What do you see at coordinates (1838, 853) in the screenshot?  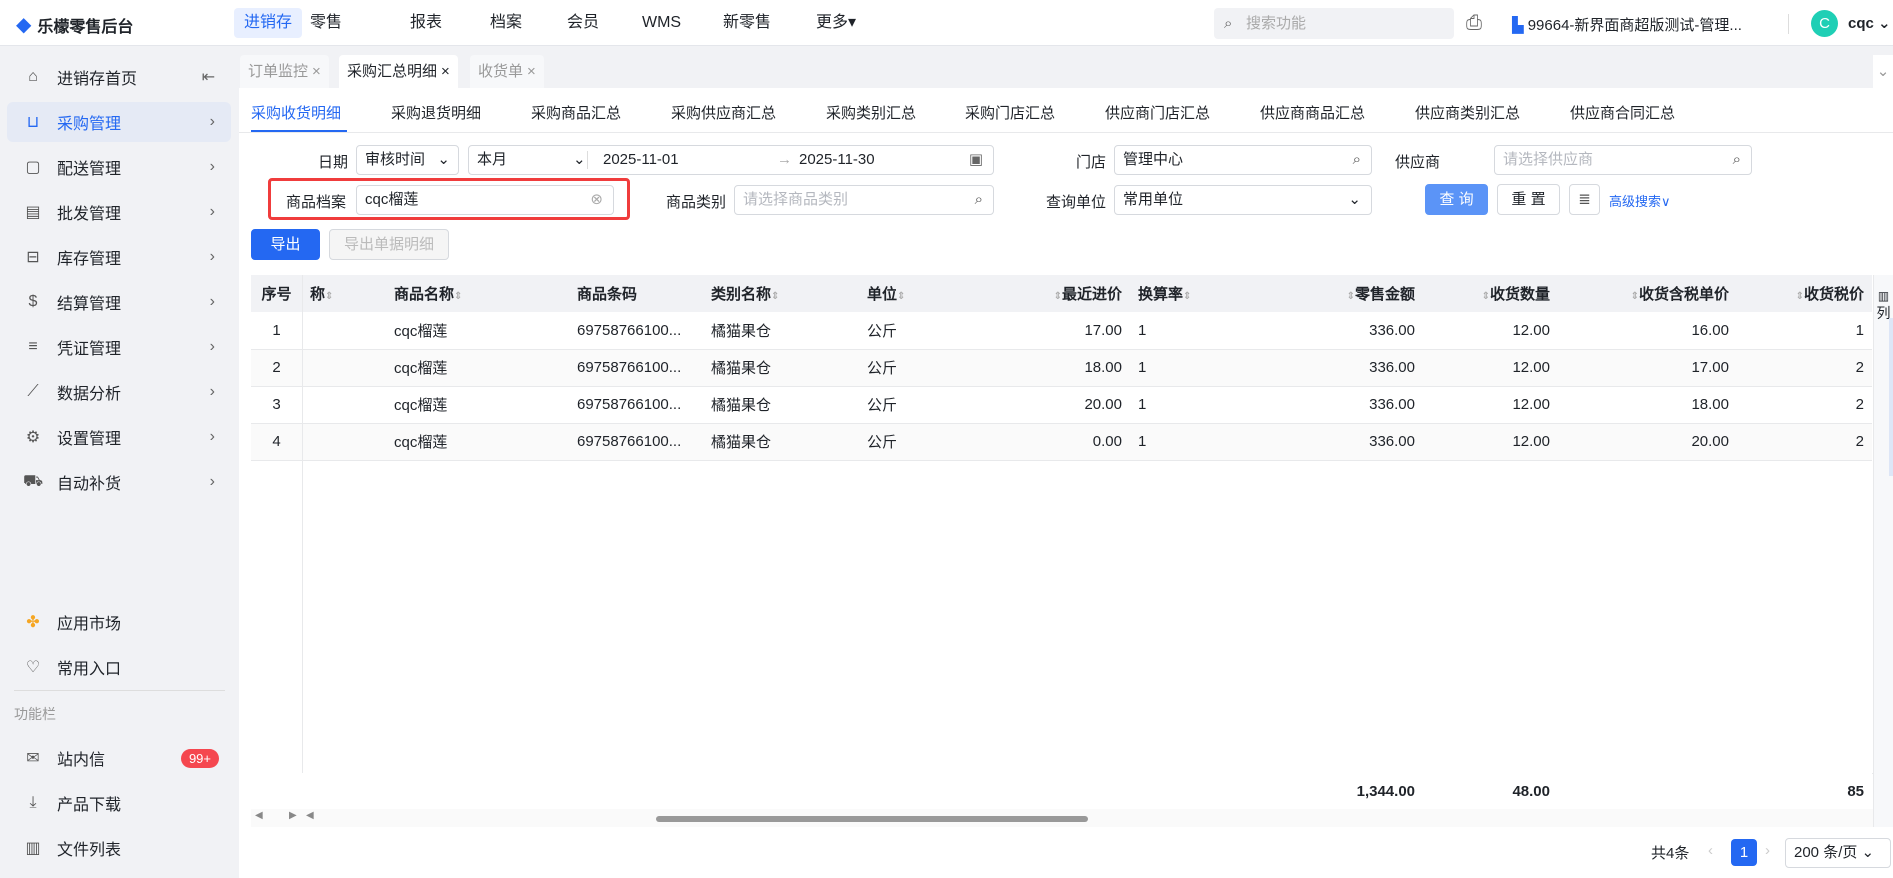 I see `page-size-select: 200 条/页 ⌄` at bounding box center [1838, 853].